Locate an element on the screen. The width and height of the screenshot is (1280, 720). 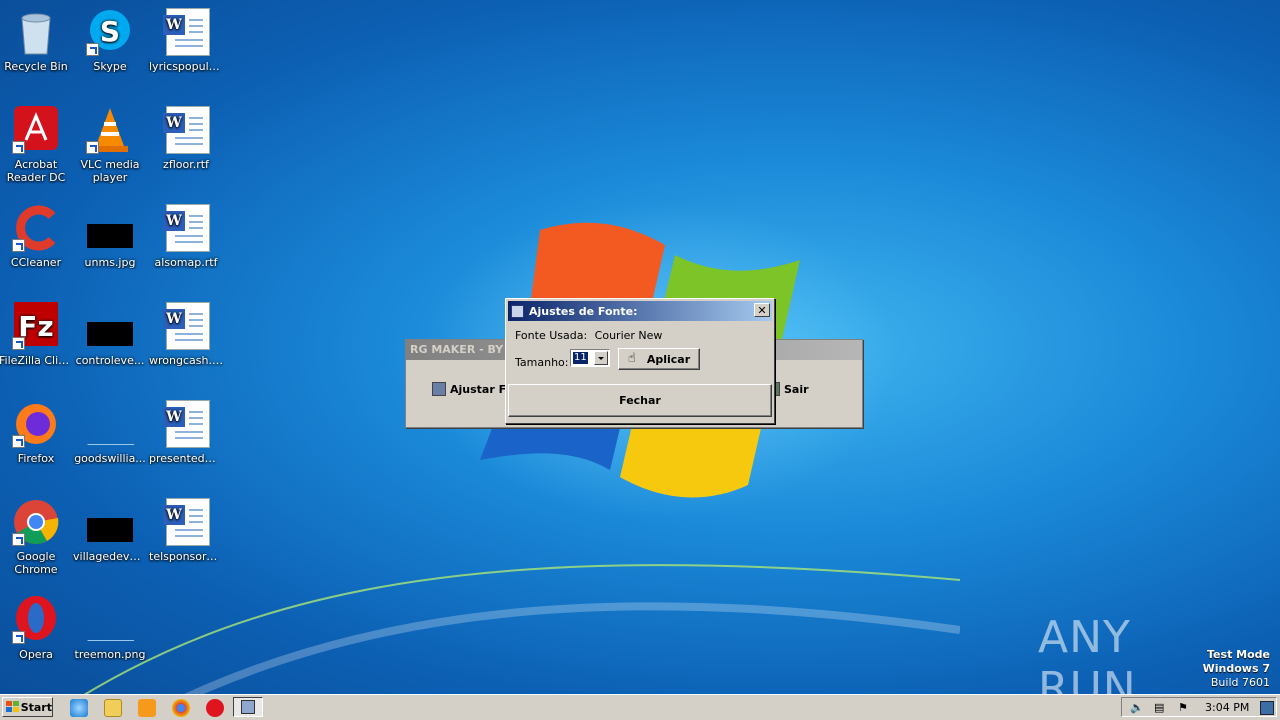
opera-icon is located at coordinates (36, 620).